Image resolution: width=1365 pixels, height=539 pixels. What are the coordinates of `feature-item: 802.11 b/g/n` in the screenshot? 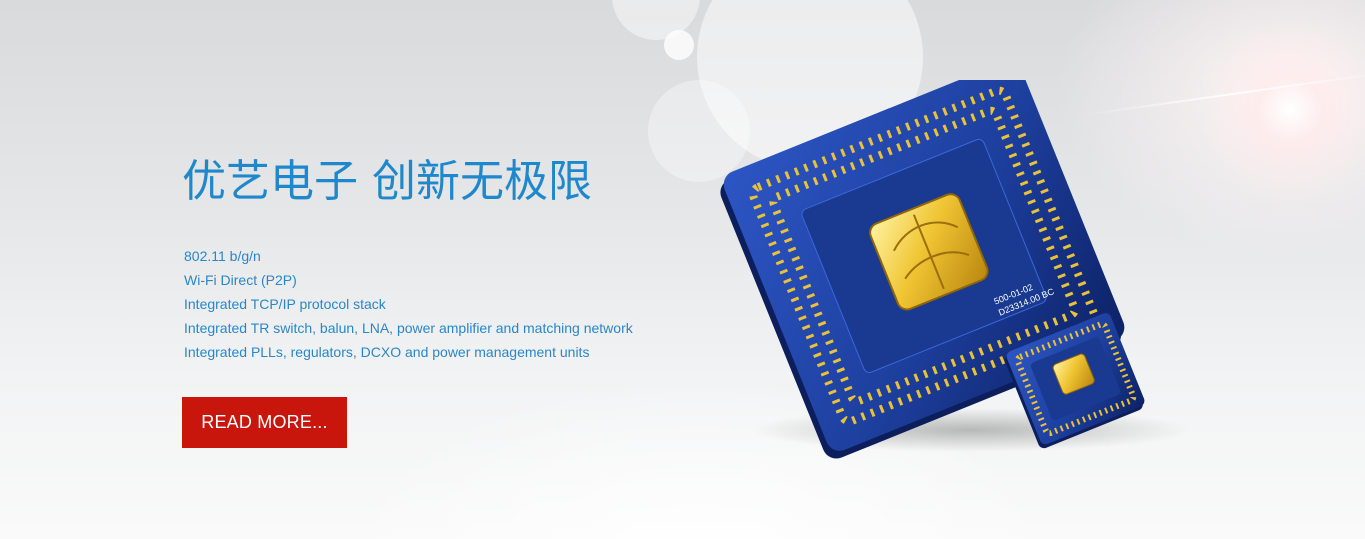 It's located at (222, 256).